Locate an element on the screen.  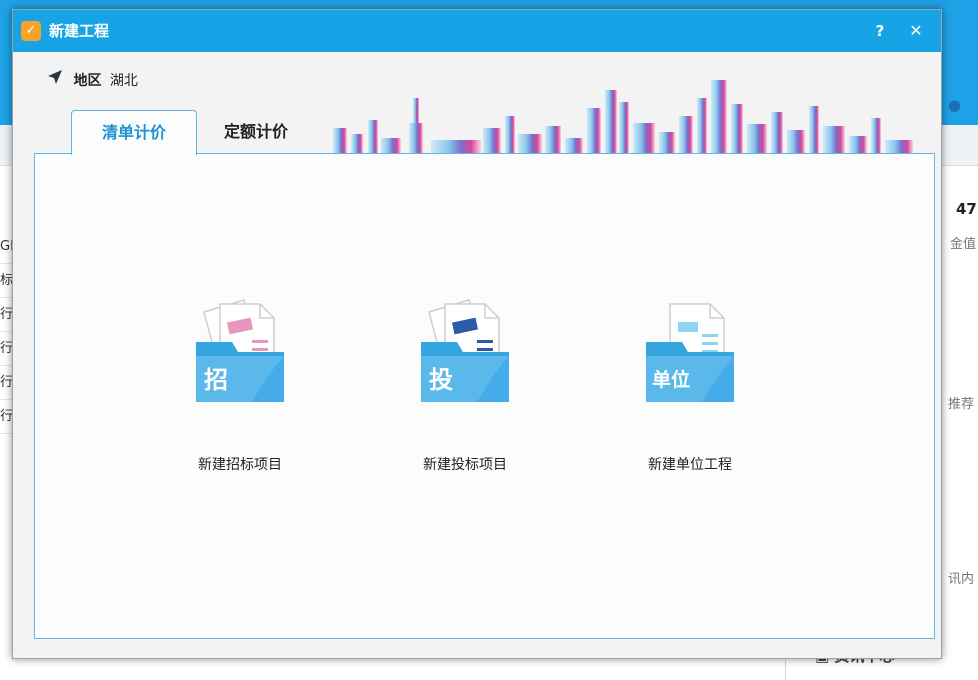
new-tender-project-button: 招 新建招标项目 is located at coordinates (240, 384).